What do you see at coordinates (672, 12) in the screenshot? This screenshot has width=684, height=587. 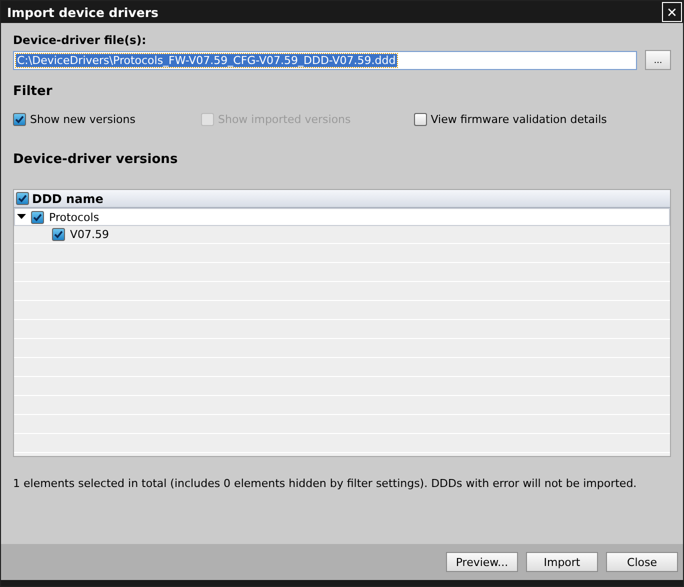 I see `close-button: ✕` at bounding box center [672, 12].